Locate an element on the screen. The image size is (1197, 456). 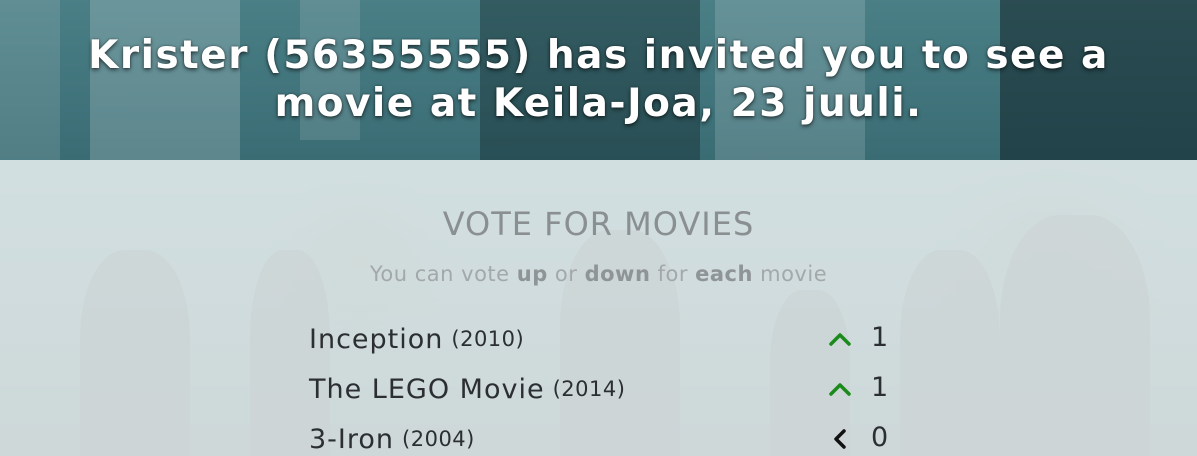
movie-year: (2004) is located at coordinates (438, 439).